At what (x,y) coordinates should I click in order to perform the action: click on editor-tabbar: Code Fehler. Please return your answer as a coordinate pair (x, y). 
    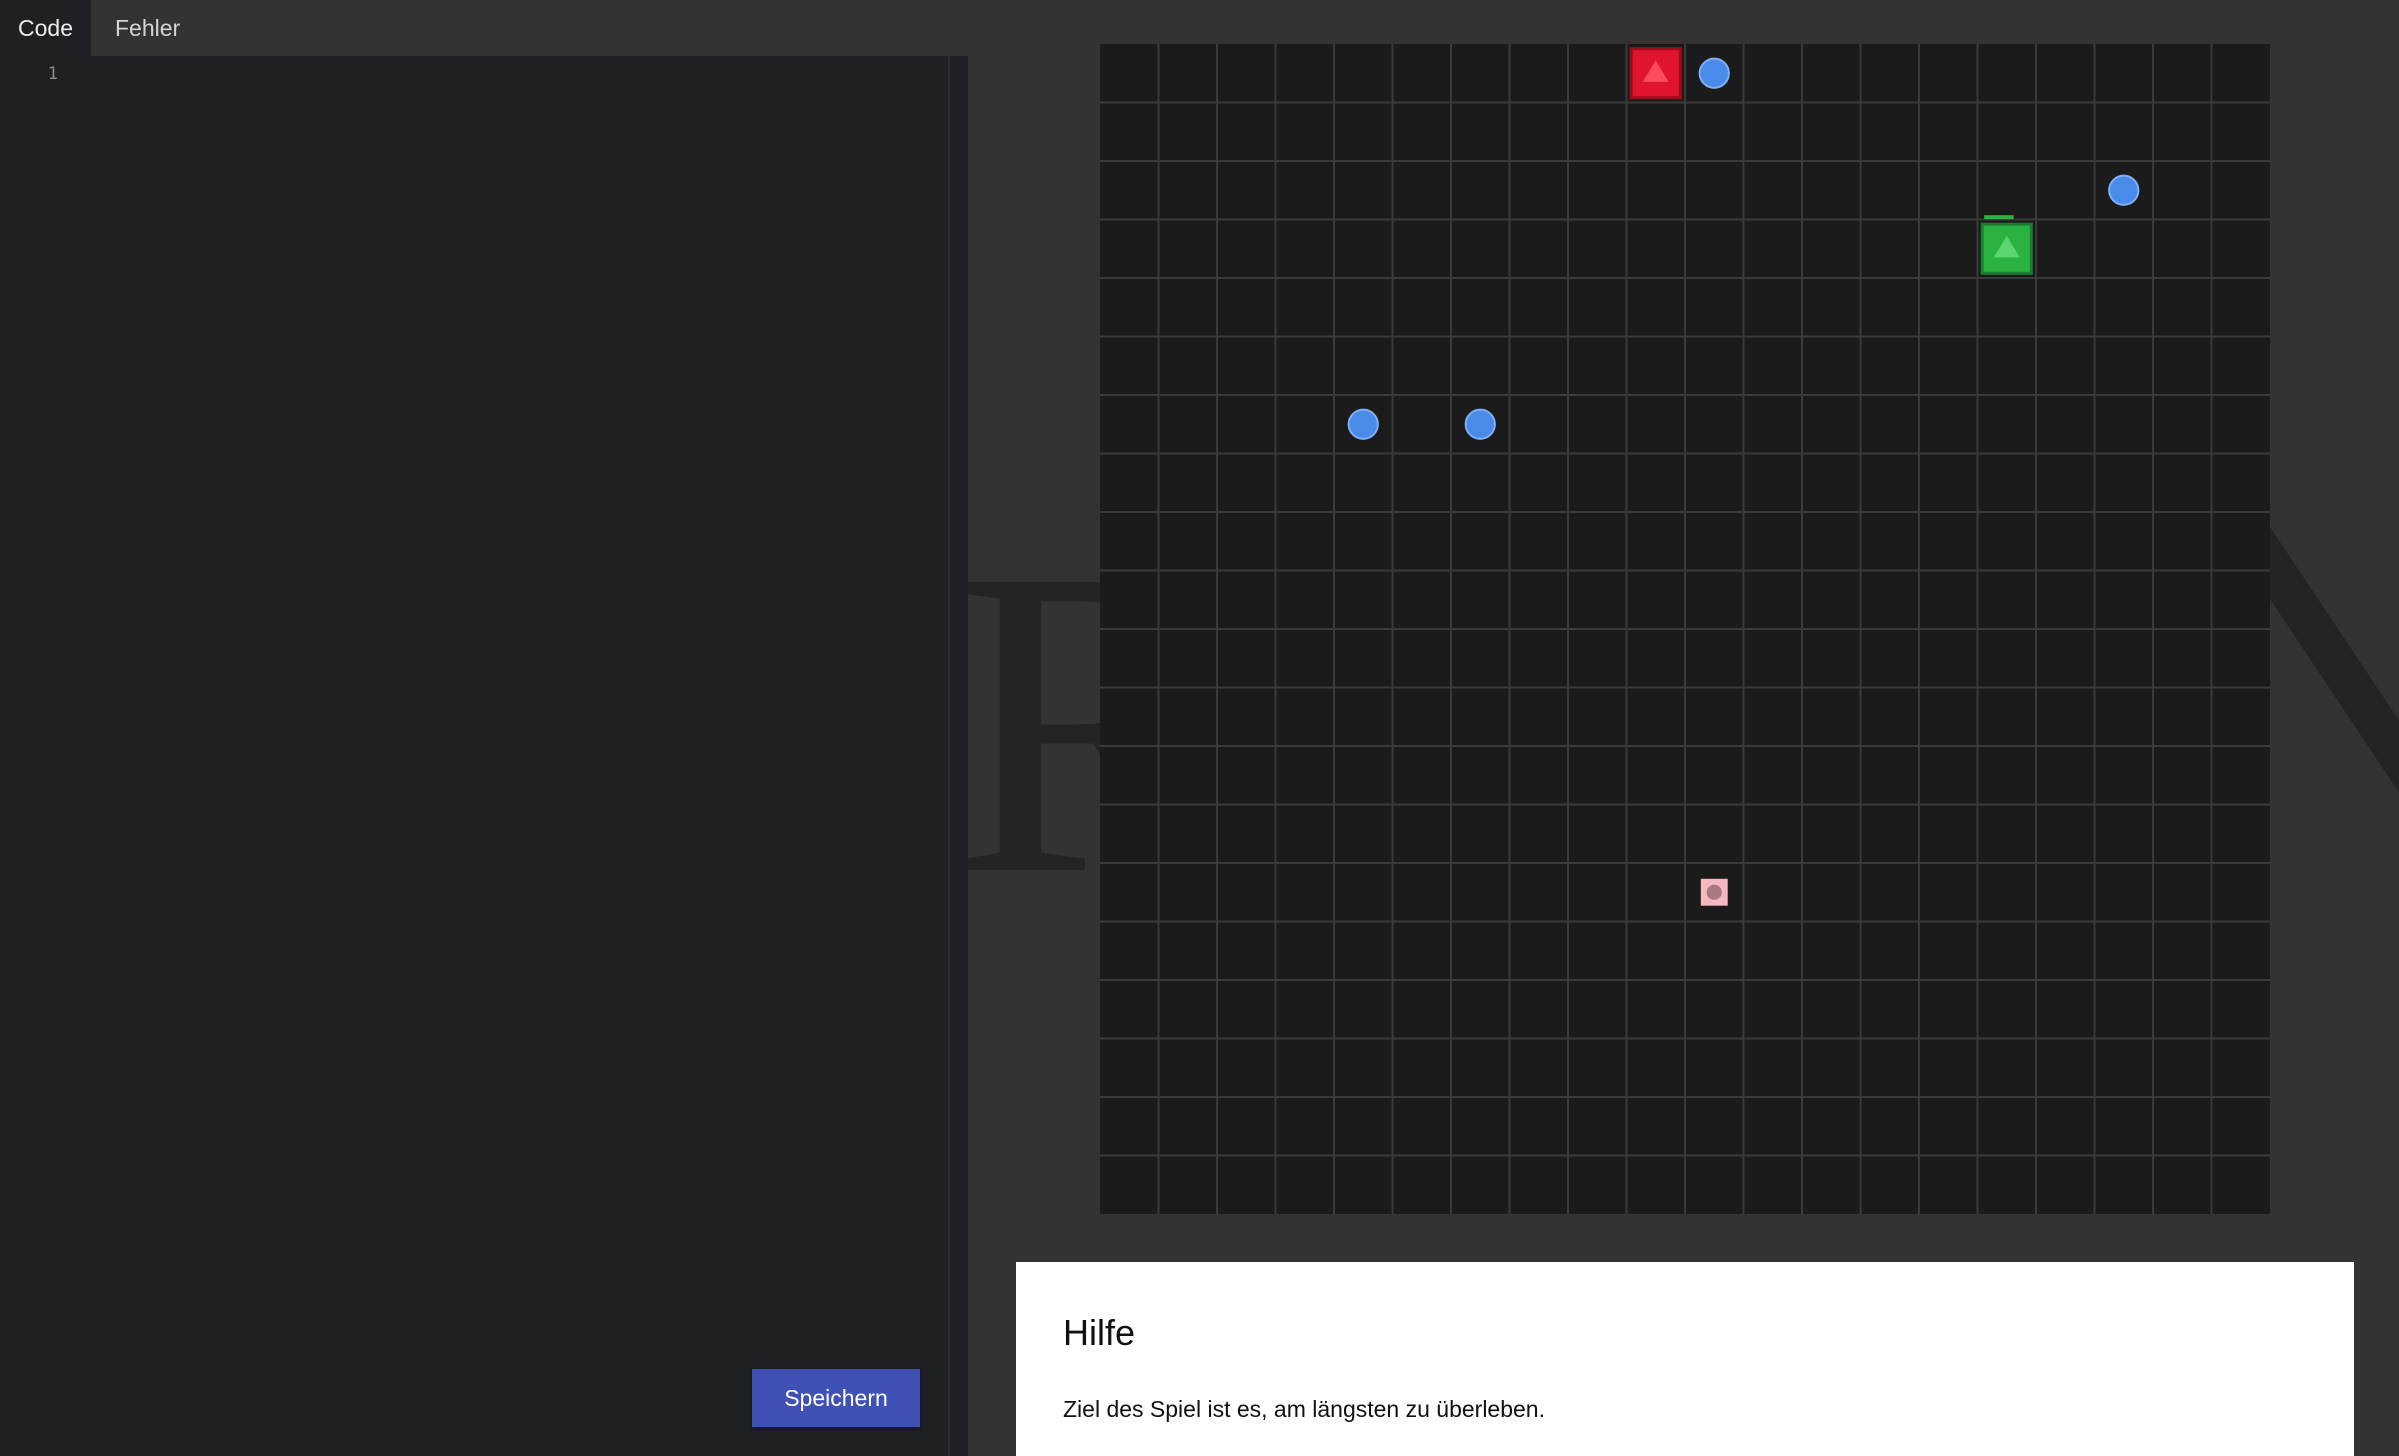
    Looking at the image, I should click on (474, 28).